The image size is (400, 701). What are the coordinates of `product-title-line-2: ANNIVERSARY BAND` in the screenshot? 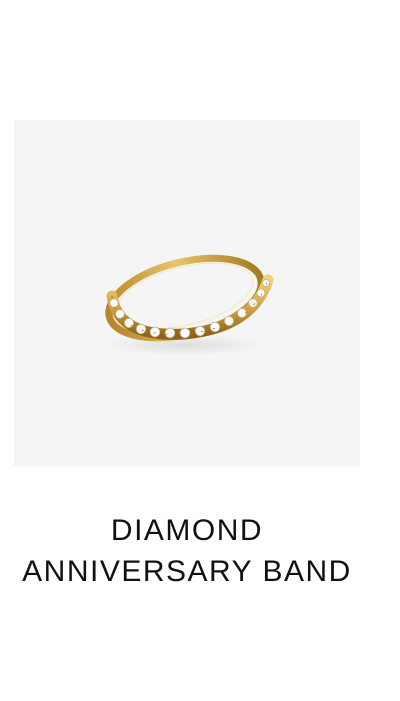 It's located at (187, 571).